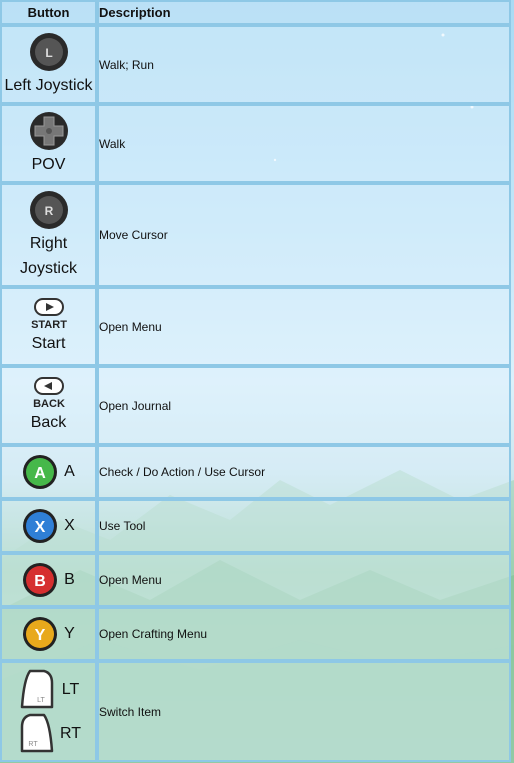  Describe the element at coordinates (33, 744) in the screenshot. I see `svg-text: RT` at that location.